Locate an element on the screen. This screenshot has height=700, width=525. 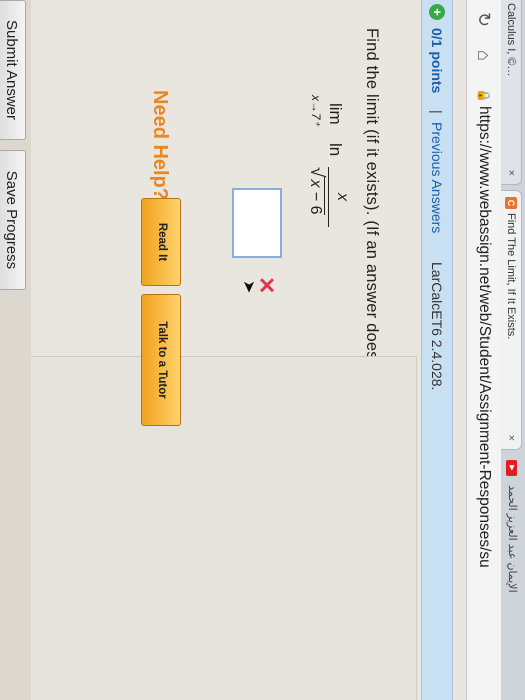
answer-input is located at coordinates (257, 223).